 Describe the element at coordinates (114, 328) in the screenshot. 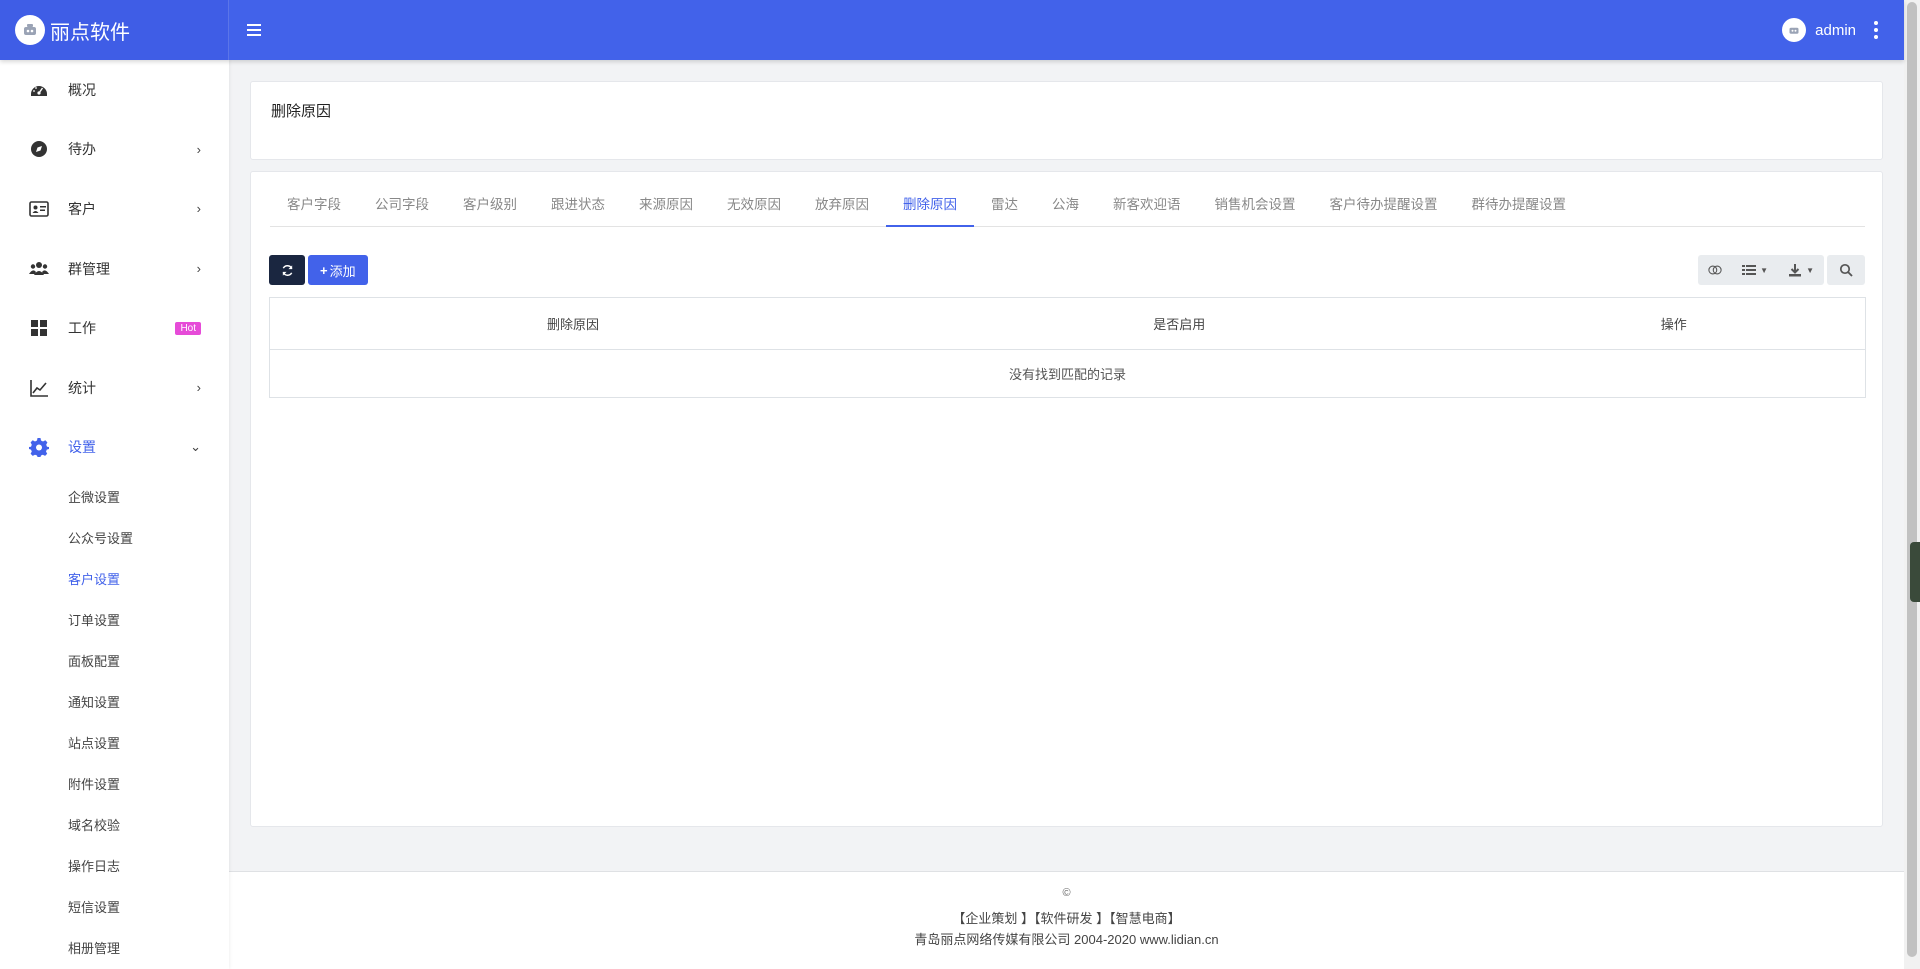

I see `sidebar-item-work: 工作 Hot` at that location.